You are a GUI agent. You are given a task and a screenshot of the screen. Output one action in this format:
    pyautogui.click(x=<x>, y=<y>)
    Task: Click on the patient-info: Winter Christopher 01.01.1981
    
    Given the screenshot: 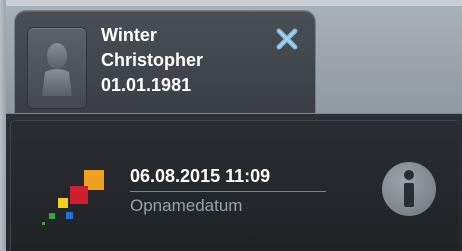 What is the action you would take?
    pyautogui.click(x=152, y=60)
    